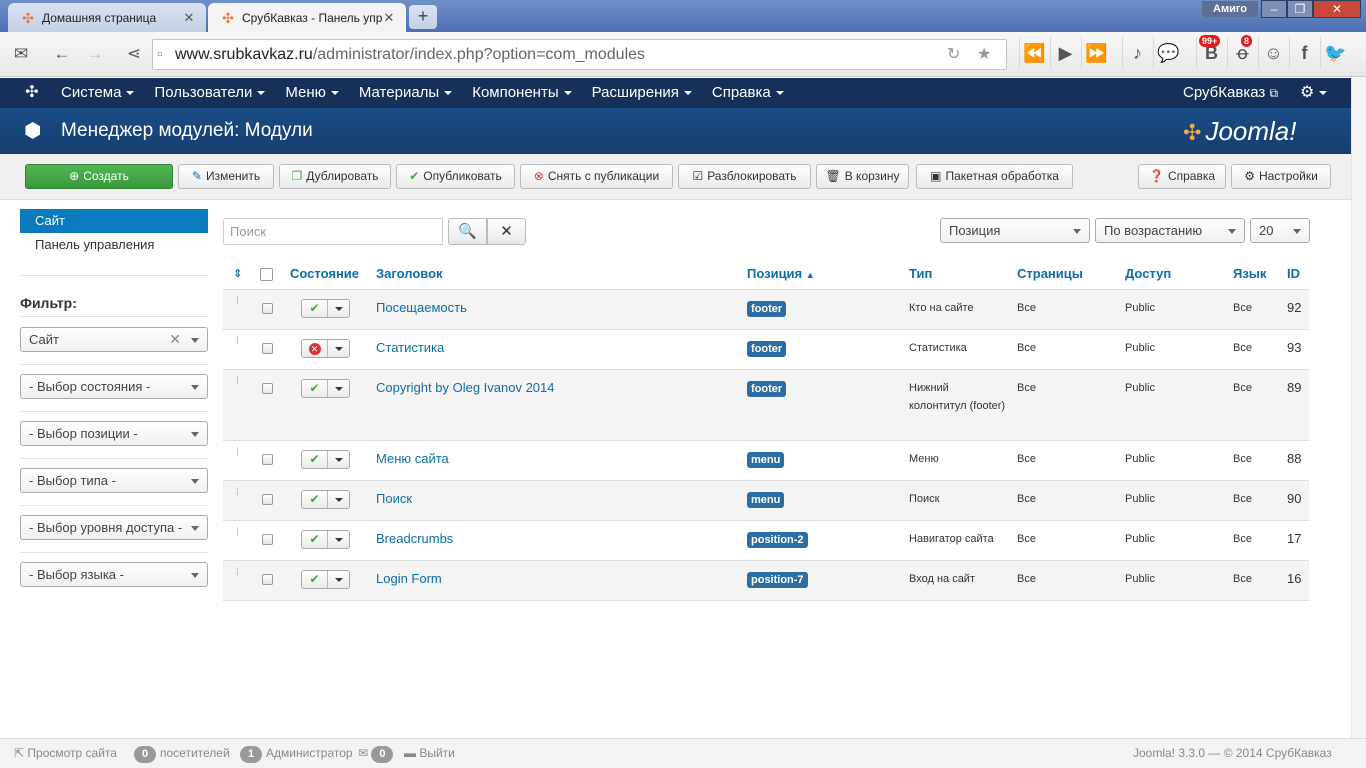 The image size is (1366, 768). Describe the element at coordinates (410, 343) in the screenshot. I see `module-title-link: Статистика` at that location.